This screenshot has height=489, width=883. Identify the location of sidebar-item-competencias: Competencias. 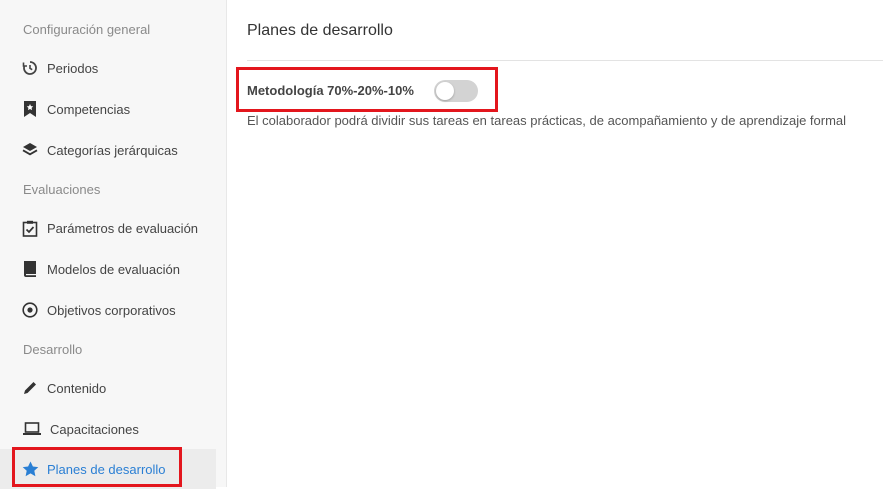
(108, 109).